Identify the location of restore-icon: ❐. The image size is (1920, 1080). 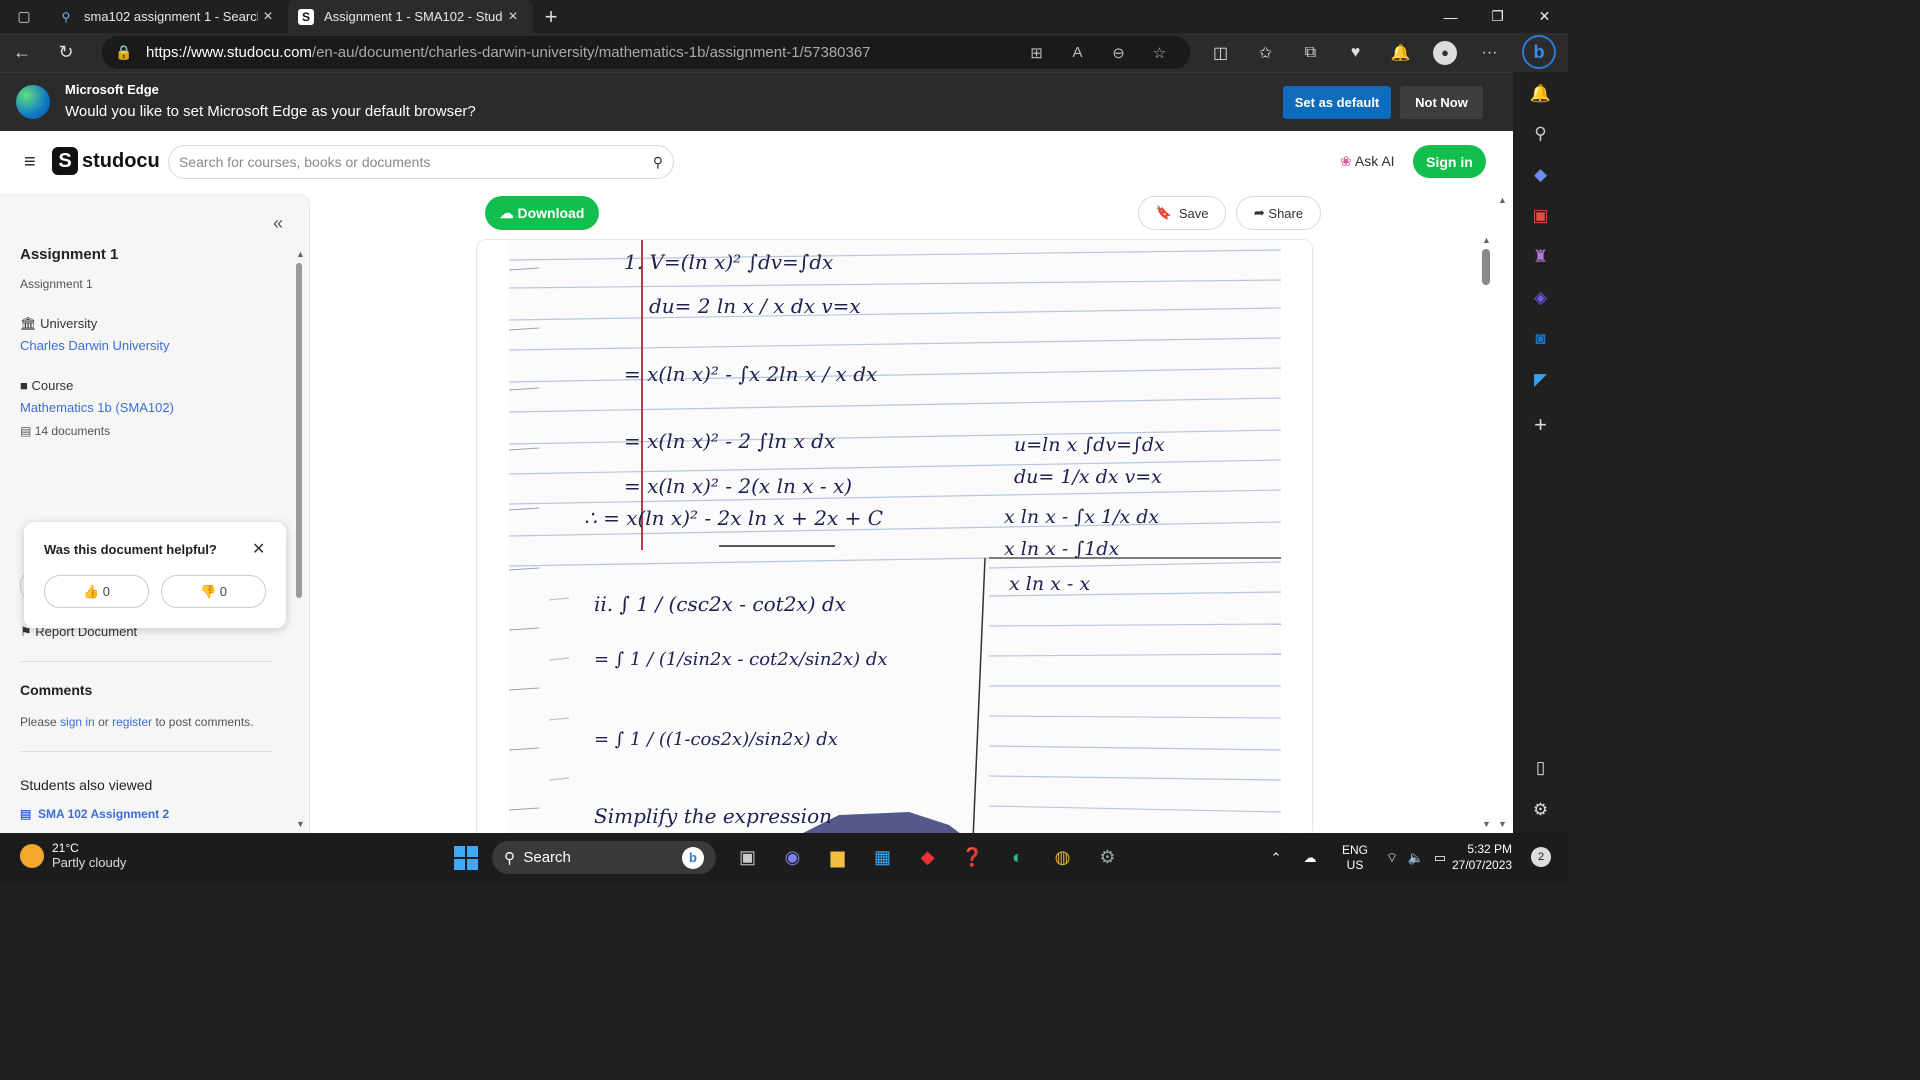
(1497, 16).